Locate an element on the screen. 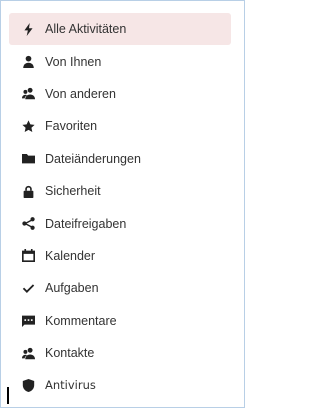 Image resolution: width=320 pixels, height=411 pixels. text-cursor is located at coordinates (8, 395).